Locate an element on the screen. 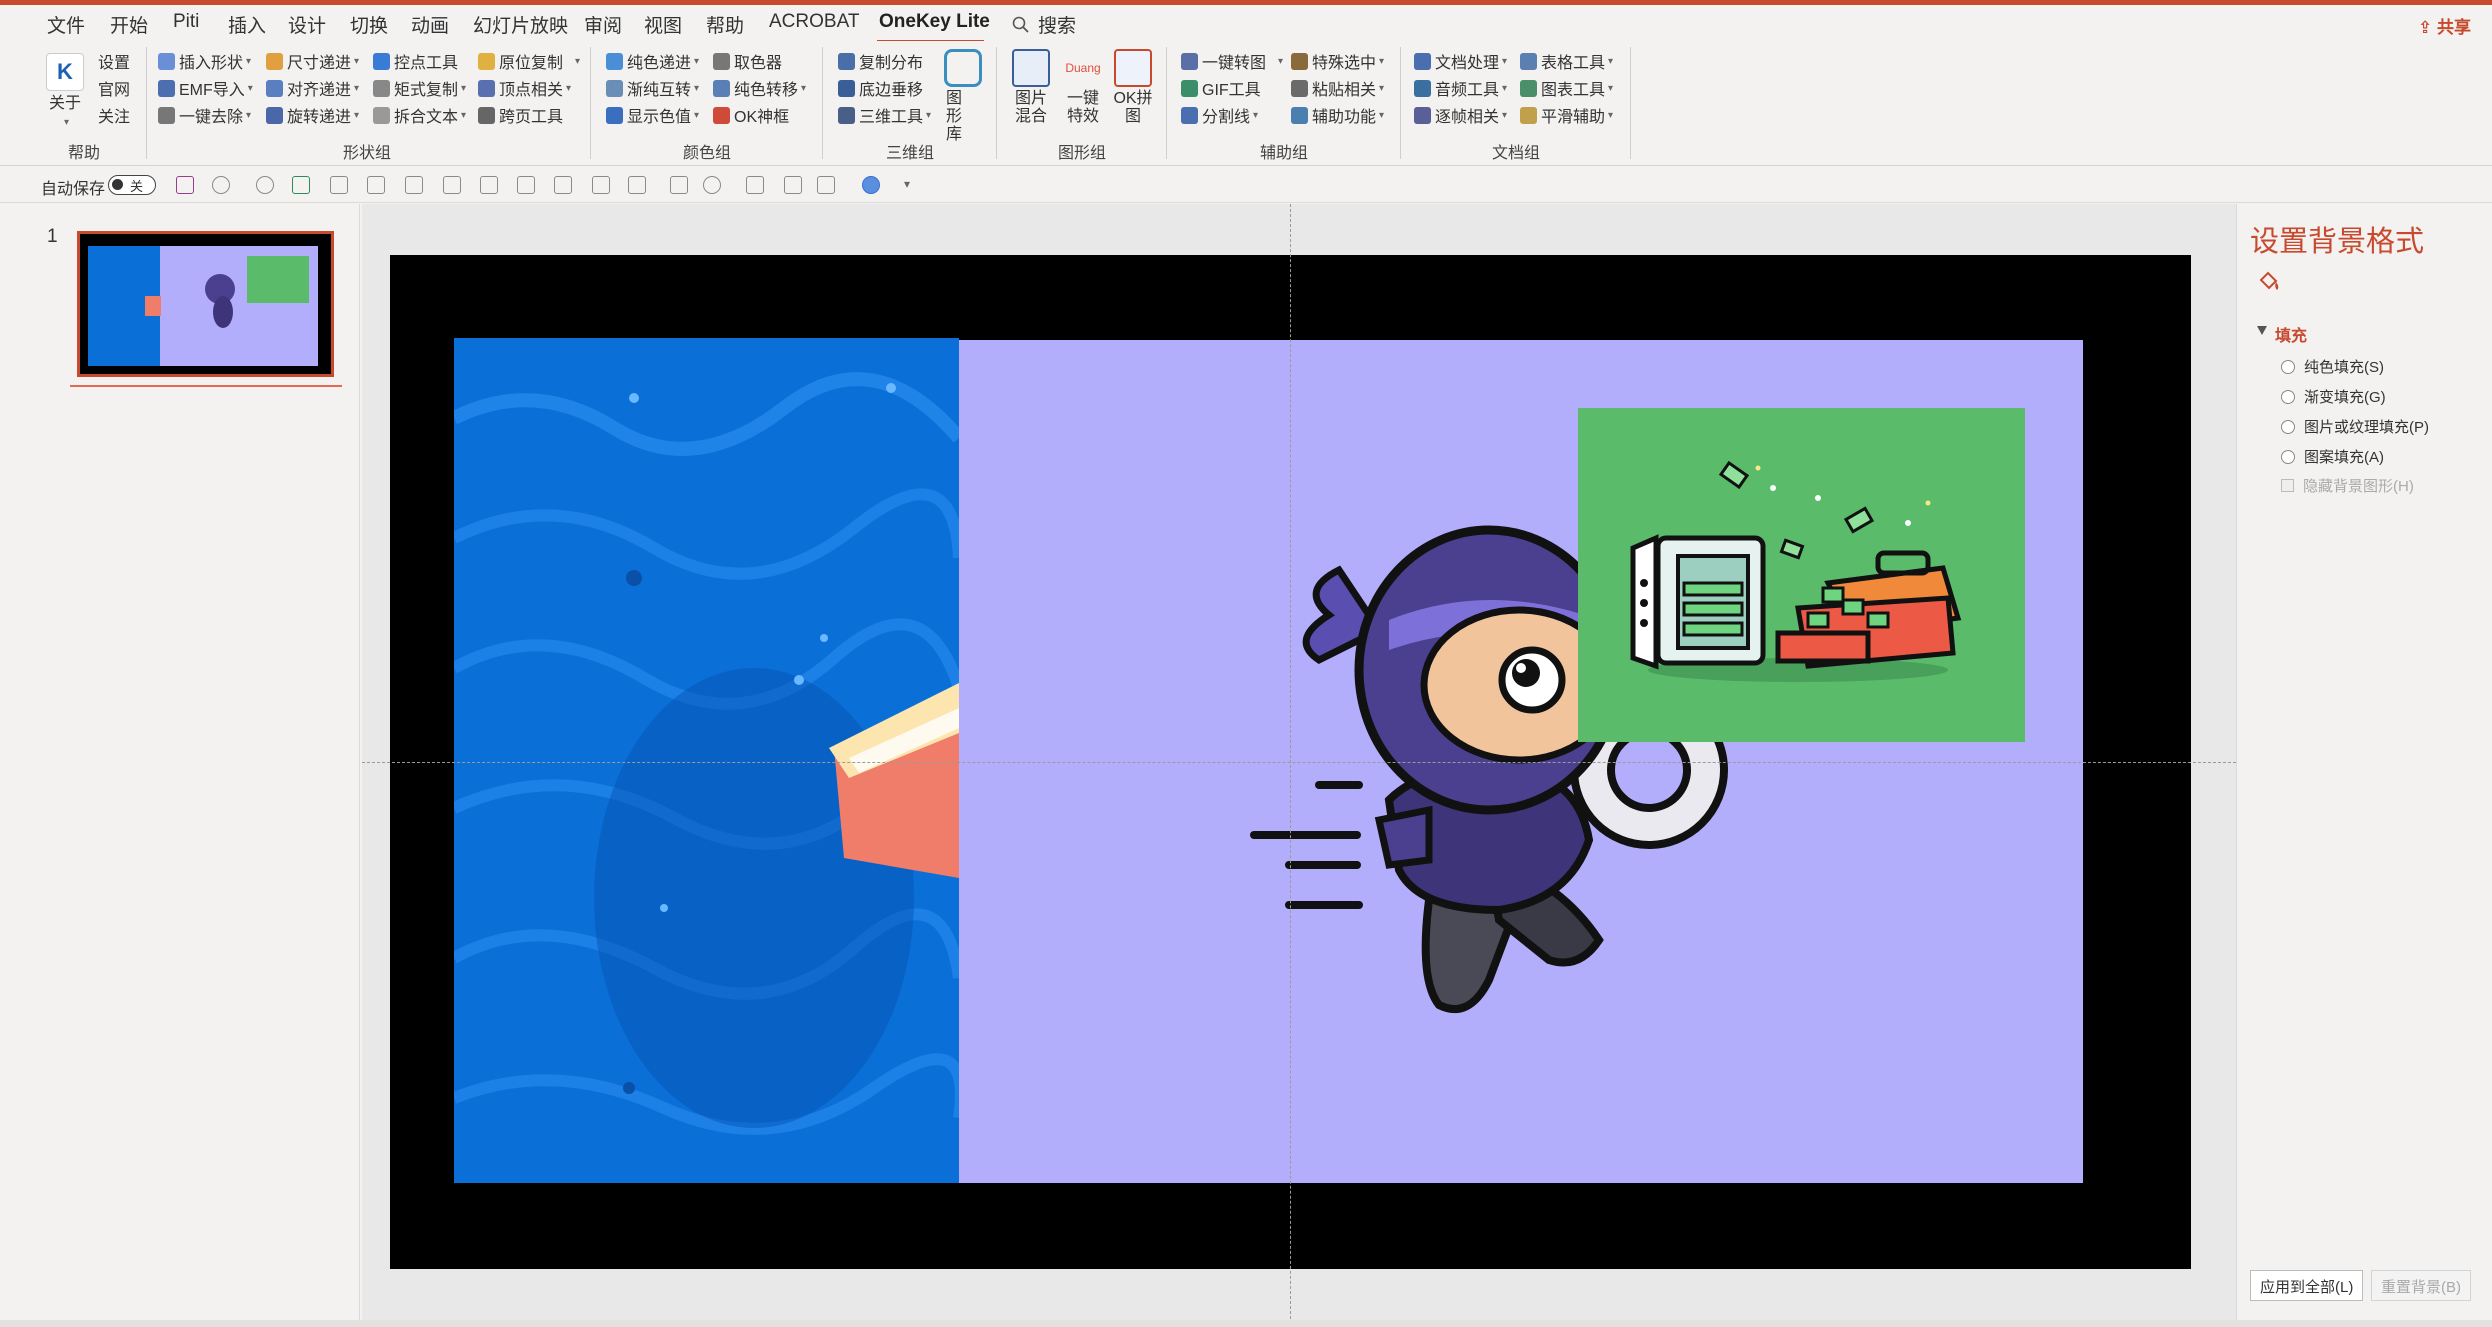 The height and width of the screenshot is (1327, 2492). menu-home: 开始 is located at coordinates (129, 24).